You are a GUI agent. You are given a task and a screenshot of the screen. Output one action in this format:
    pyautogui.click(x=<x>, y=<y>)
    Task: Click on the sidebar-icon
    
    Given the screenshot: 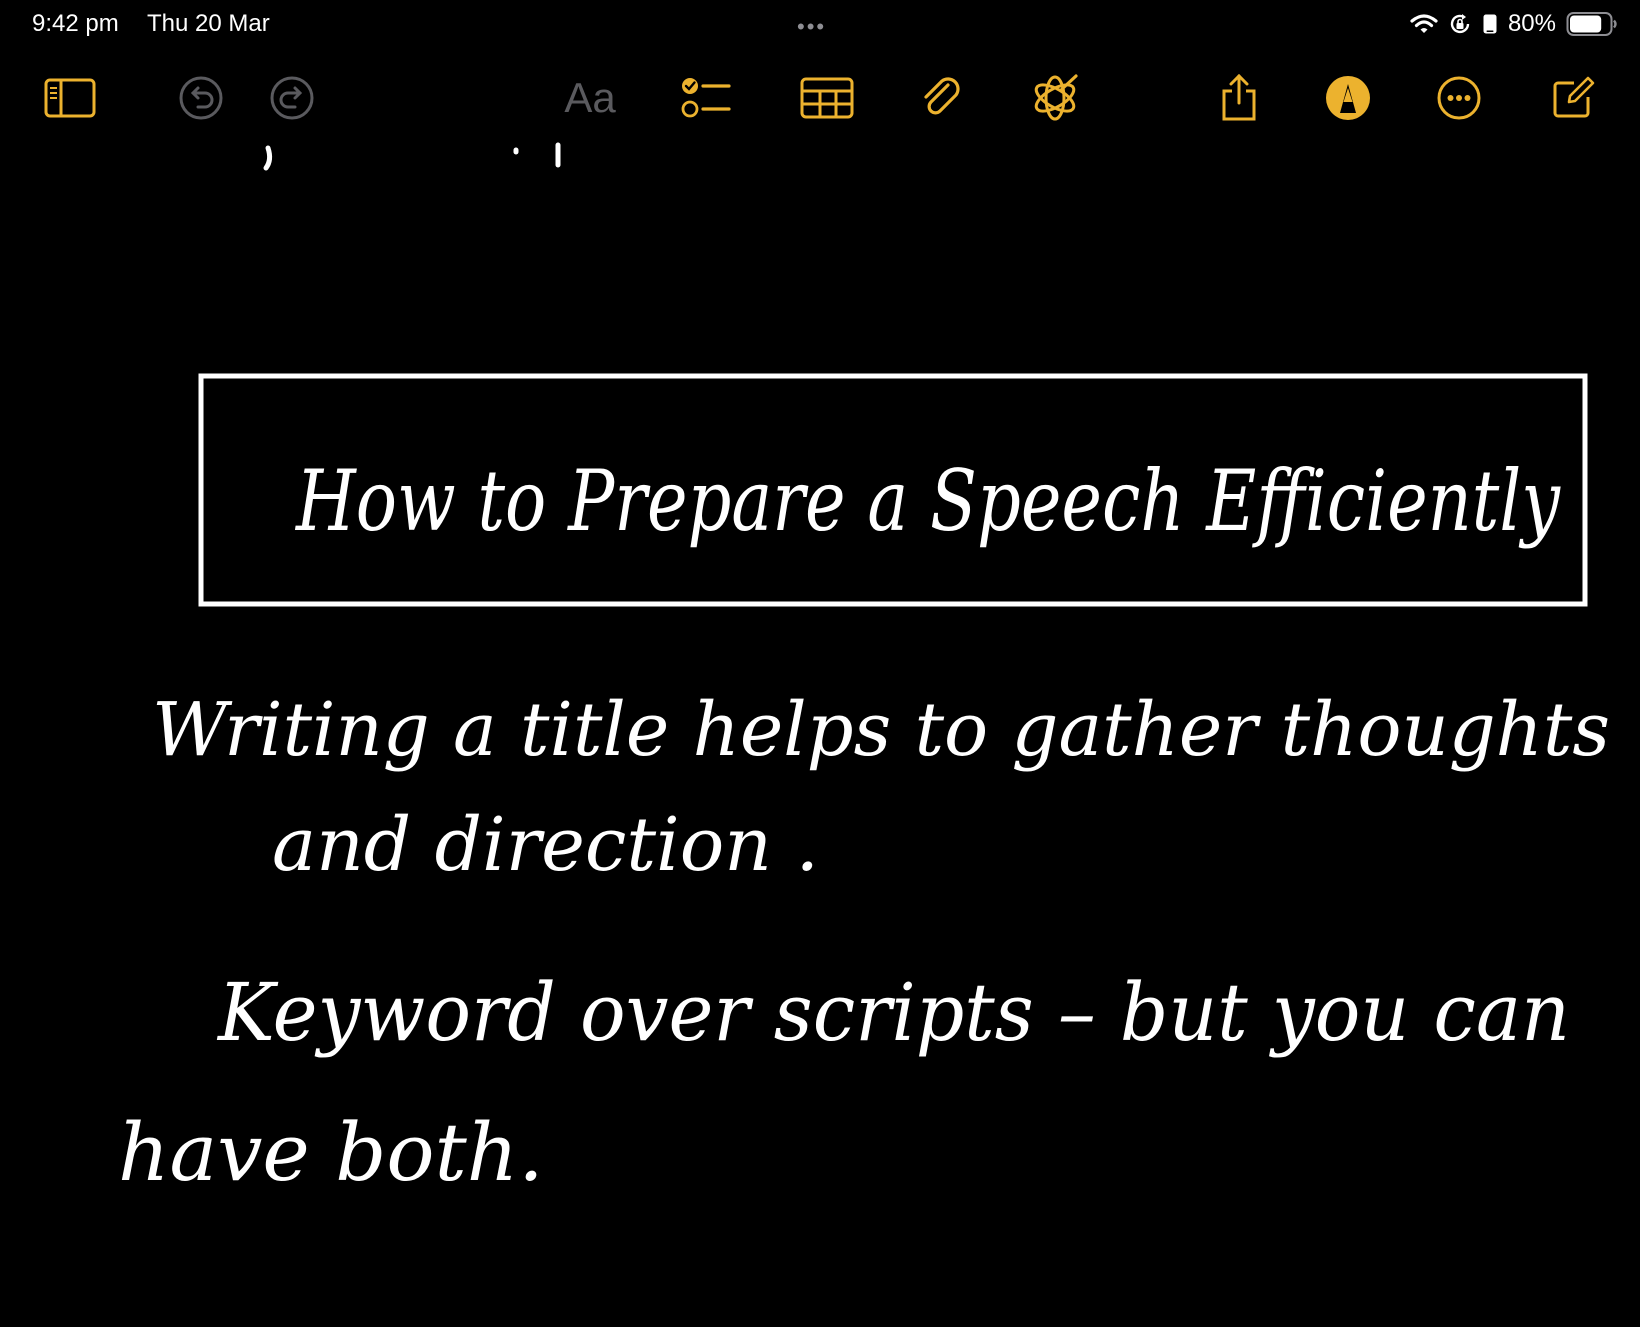 What is the action you would take?
    pyautogui.click(x=70, y=98)
    